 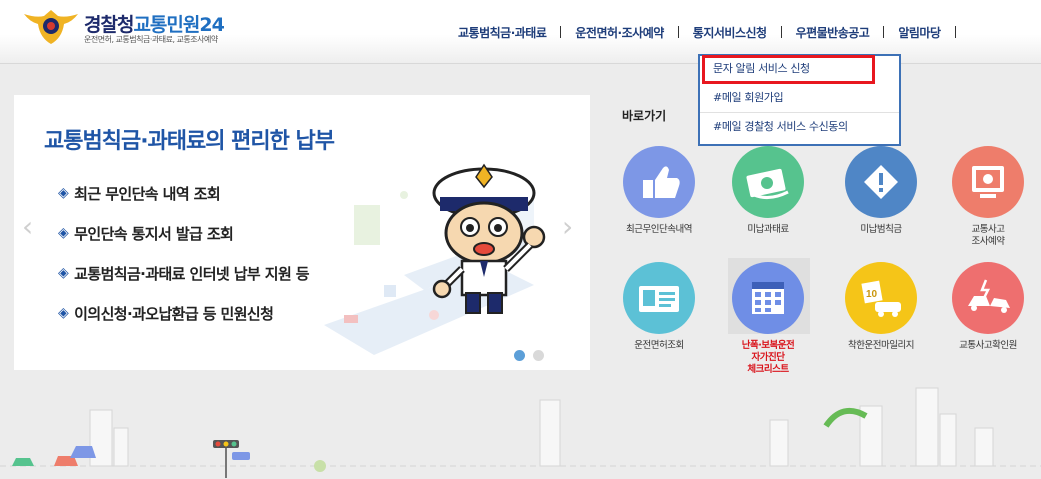 What do you see at coordinates (147, 193) in the screenshot?
I see `banner-feature-text: 최근 무인단속 내역 조회` at bounding box center [147, 193].